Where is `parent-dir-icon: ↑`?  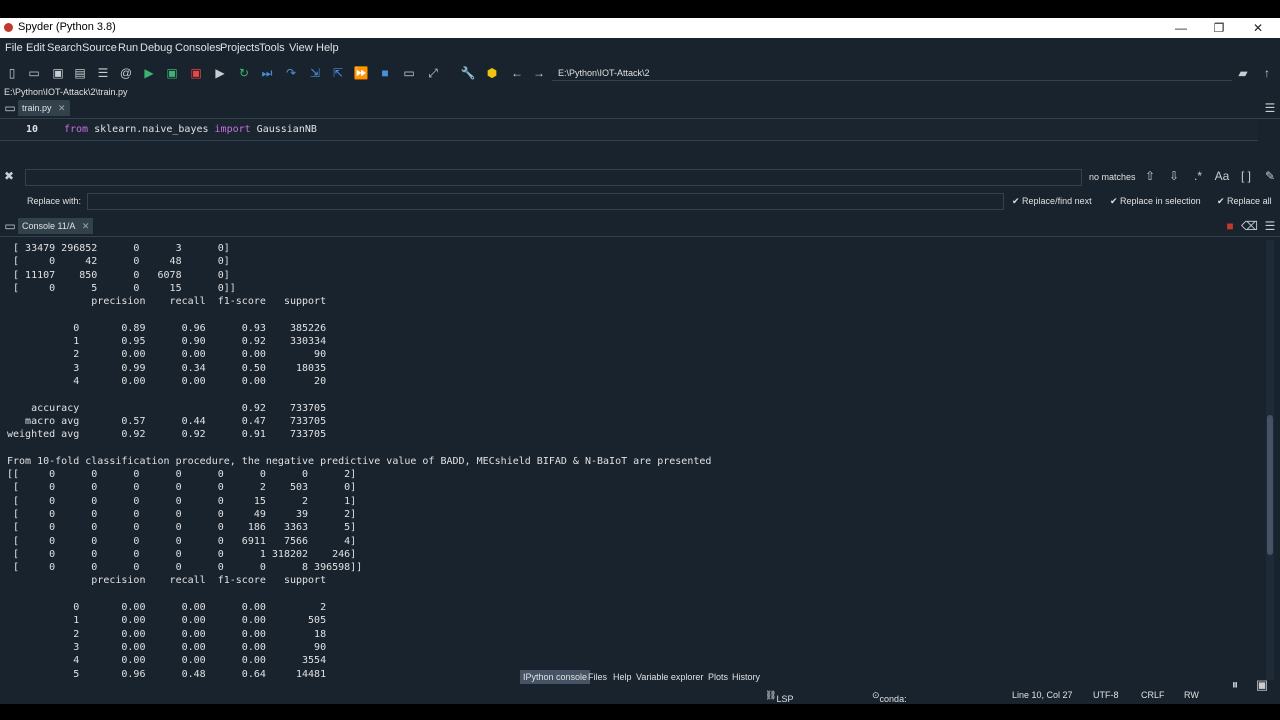 parent-dir-icon: ↑ is located at coordinates (1267, 73).